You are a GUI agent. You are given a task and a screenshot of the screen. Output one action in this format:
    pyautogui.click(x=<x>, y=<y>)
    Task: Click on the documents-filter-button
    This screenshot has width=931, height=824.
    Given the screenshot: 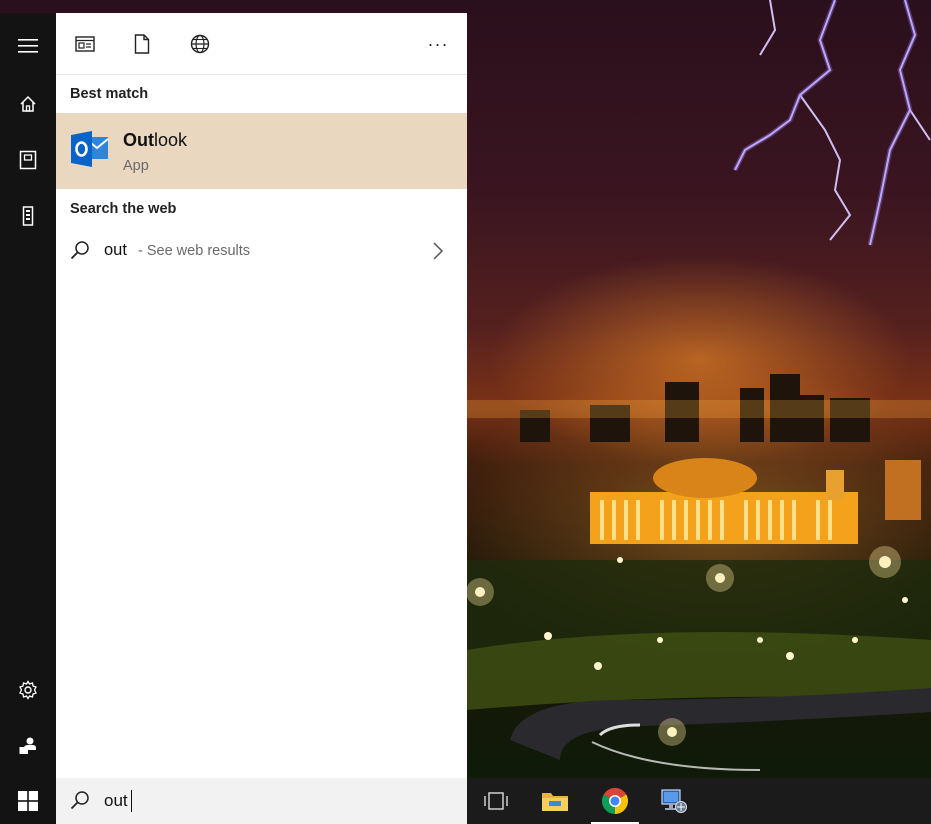 What is the action you would take?
    pyautogui.click(x=142, y=44)
    